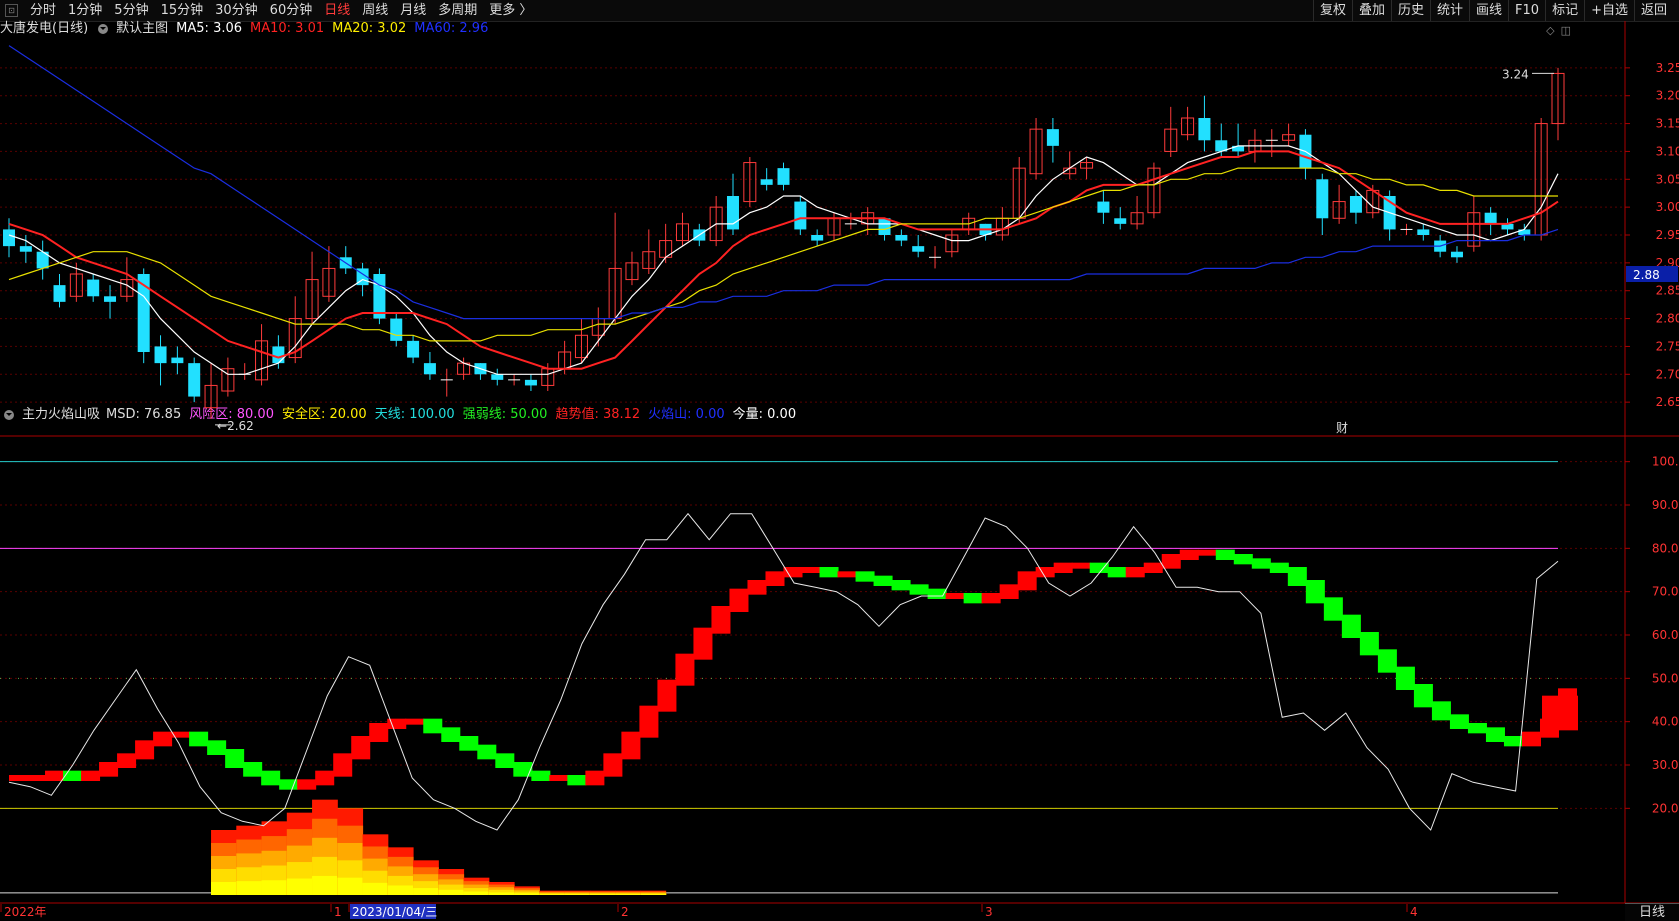 This screenshot has width=1679, height=921. What do you see at coordinates (1665, 462) in the screenshot?
I see `sub-label: 100.0` at bounding box center [1665, 462].